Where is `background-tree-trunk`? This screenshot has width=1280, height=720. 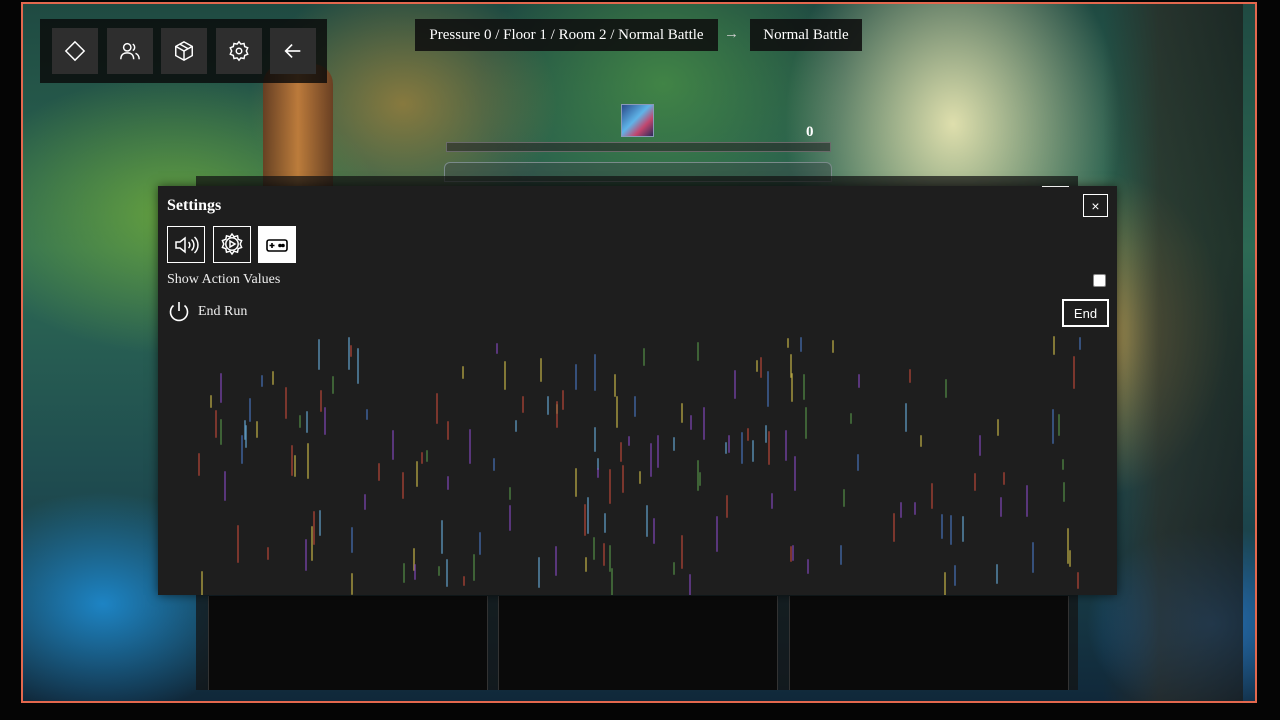
background-tree-trunk is located at coordinates (298, 129).